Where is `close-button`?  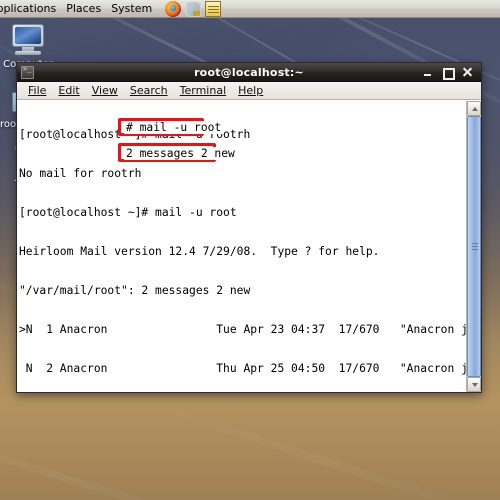 close-button is located at coordinates (467, 72).